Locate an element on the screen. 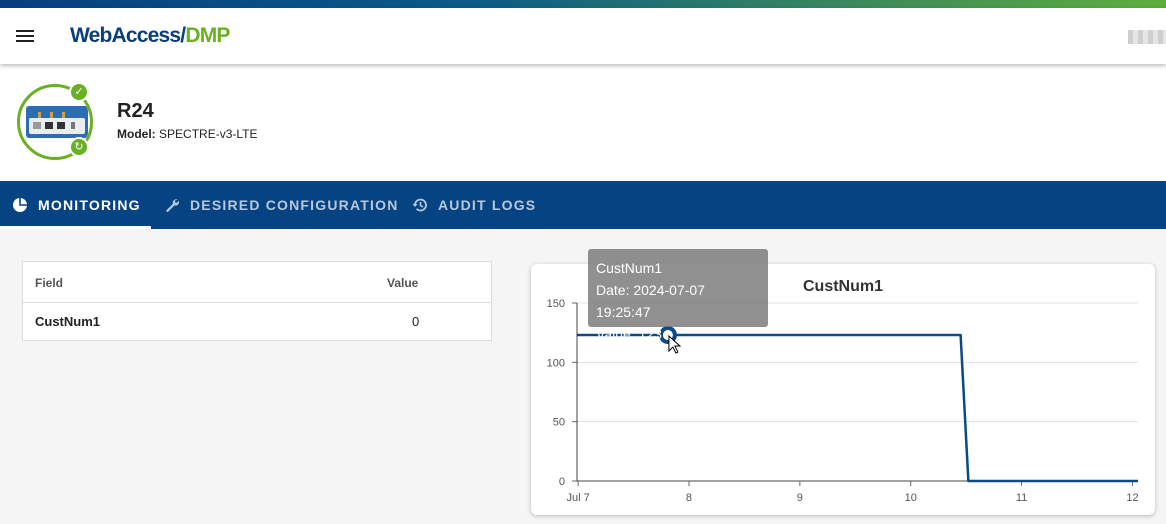 The image size is (1166, 524). field-value-table: Field Value CustNum1 0 is located at coordinates (257, 301).